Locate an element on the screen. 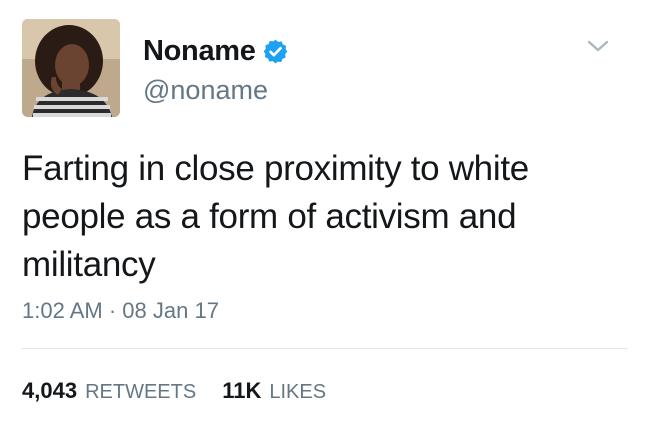 This screenshot has width=650, height=421. user-handle: @noname is located at coordinates (205, 90).